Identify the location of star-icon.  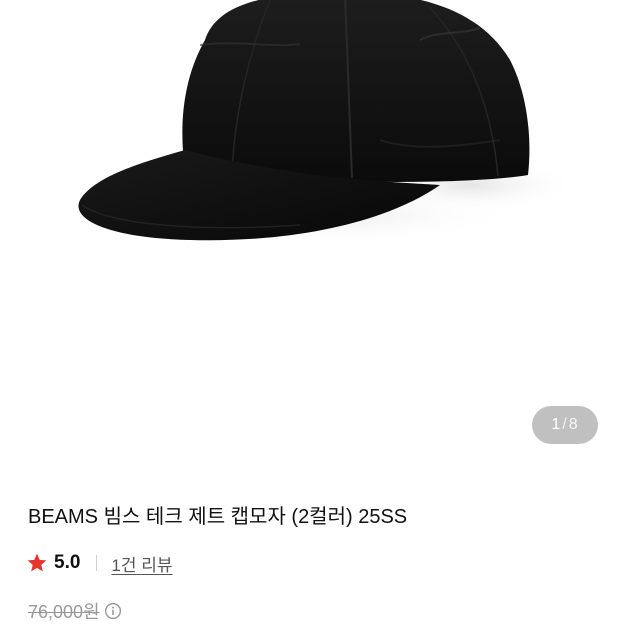
(37, 562).